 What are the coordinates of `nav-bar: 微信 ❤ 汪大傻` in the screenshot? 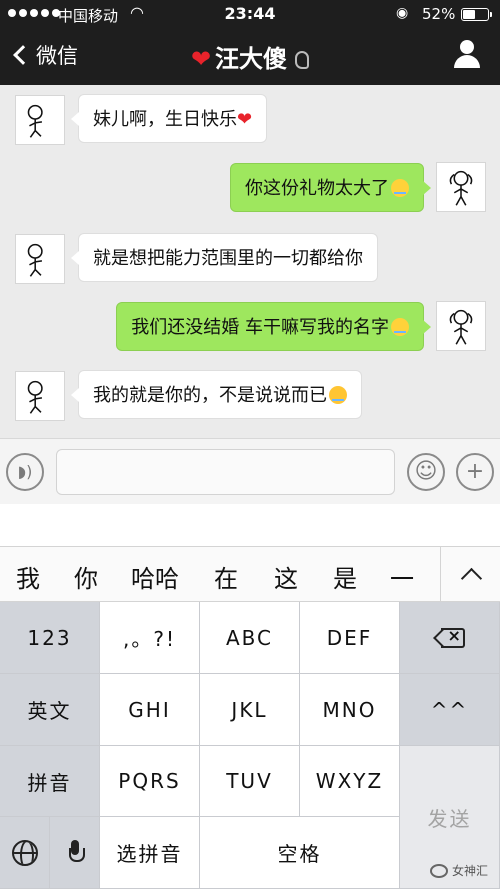 It's located at (250, 56).